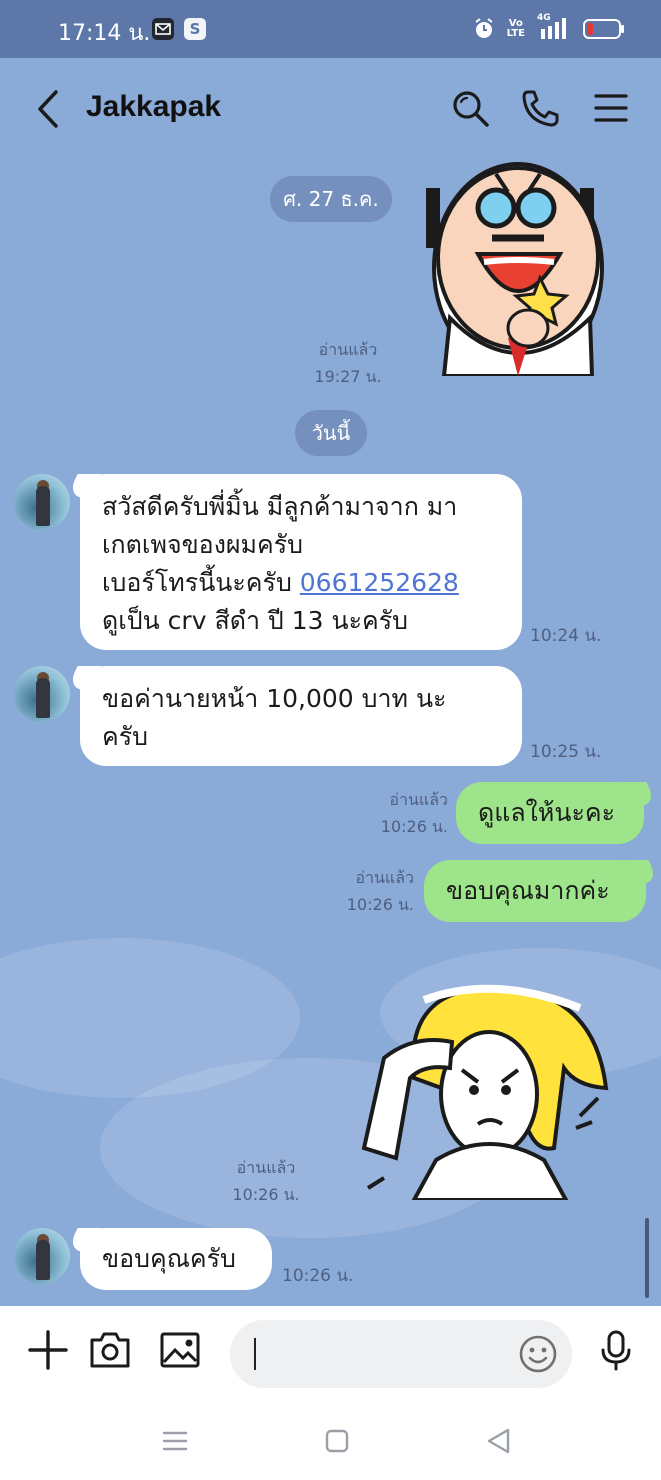  I want to click on back-arrow-icon, so click(48, 109).